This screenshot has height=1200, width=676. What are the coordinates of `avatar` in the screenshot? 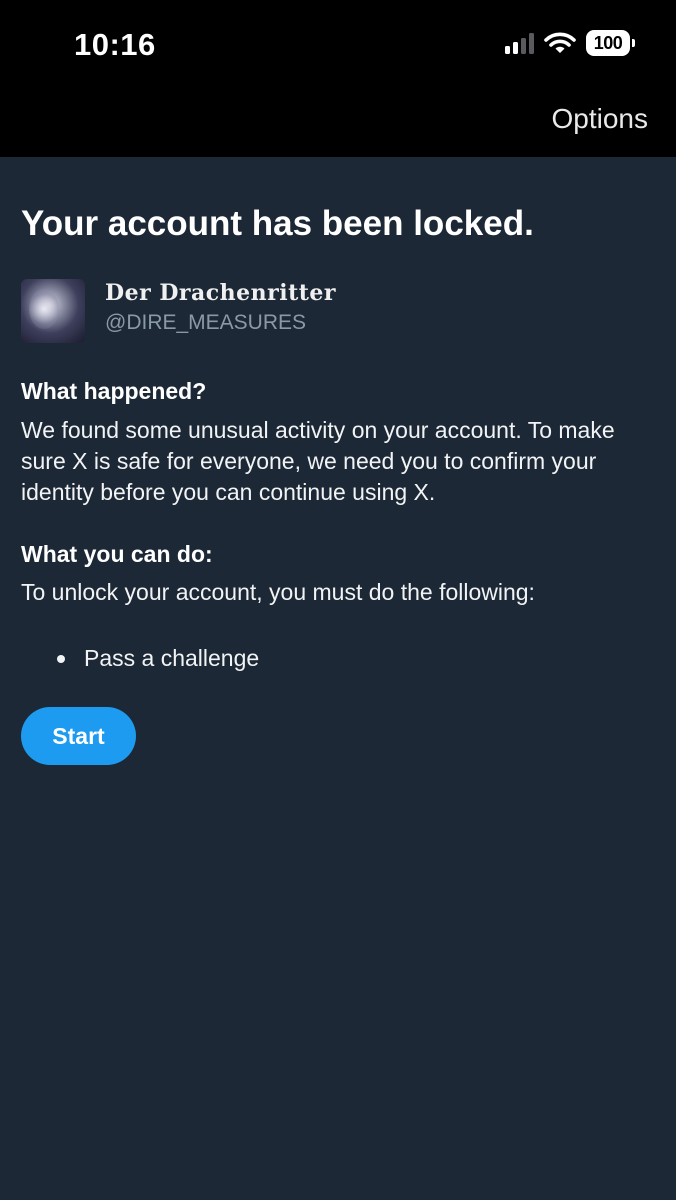 It's located at (53, 311).